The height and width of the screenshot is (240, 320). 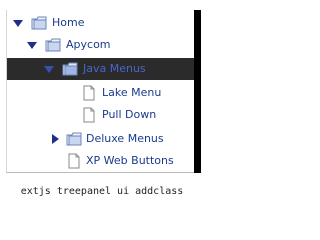 I want to click on tree-node-label: Pull Down, so click(x=129, y=115).